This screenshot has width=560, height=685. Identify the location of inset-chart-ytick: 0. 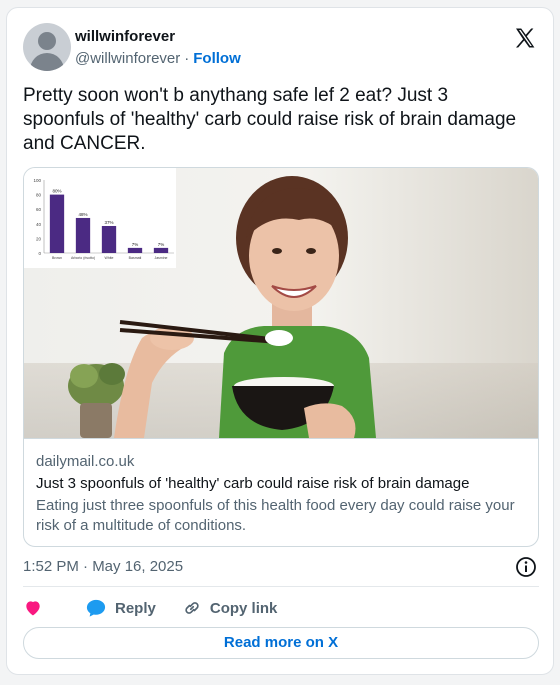
(39, 253).